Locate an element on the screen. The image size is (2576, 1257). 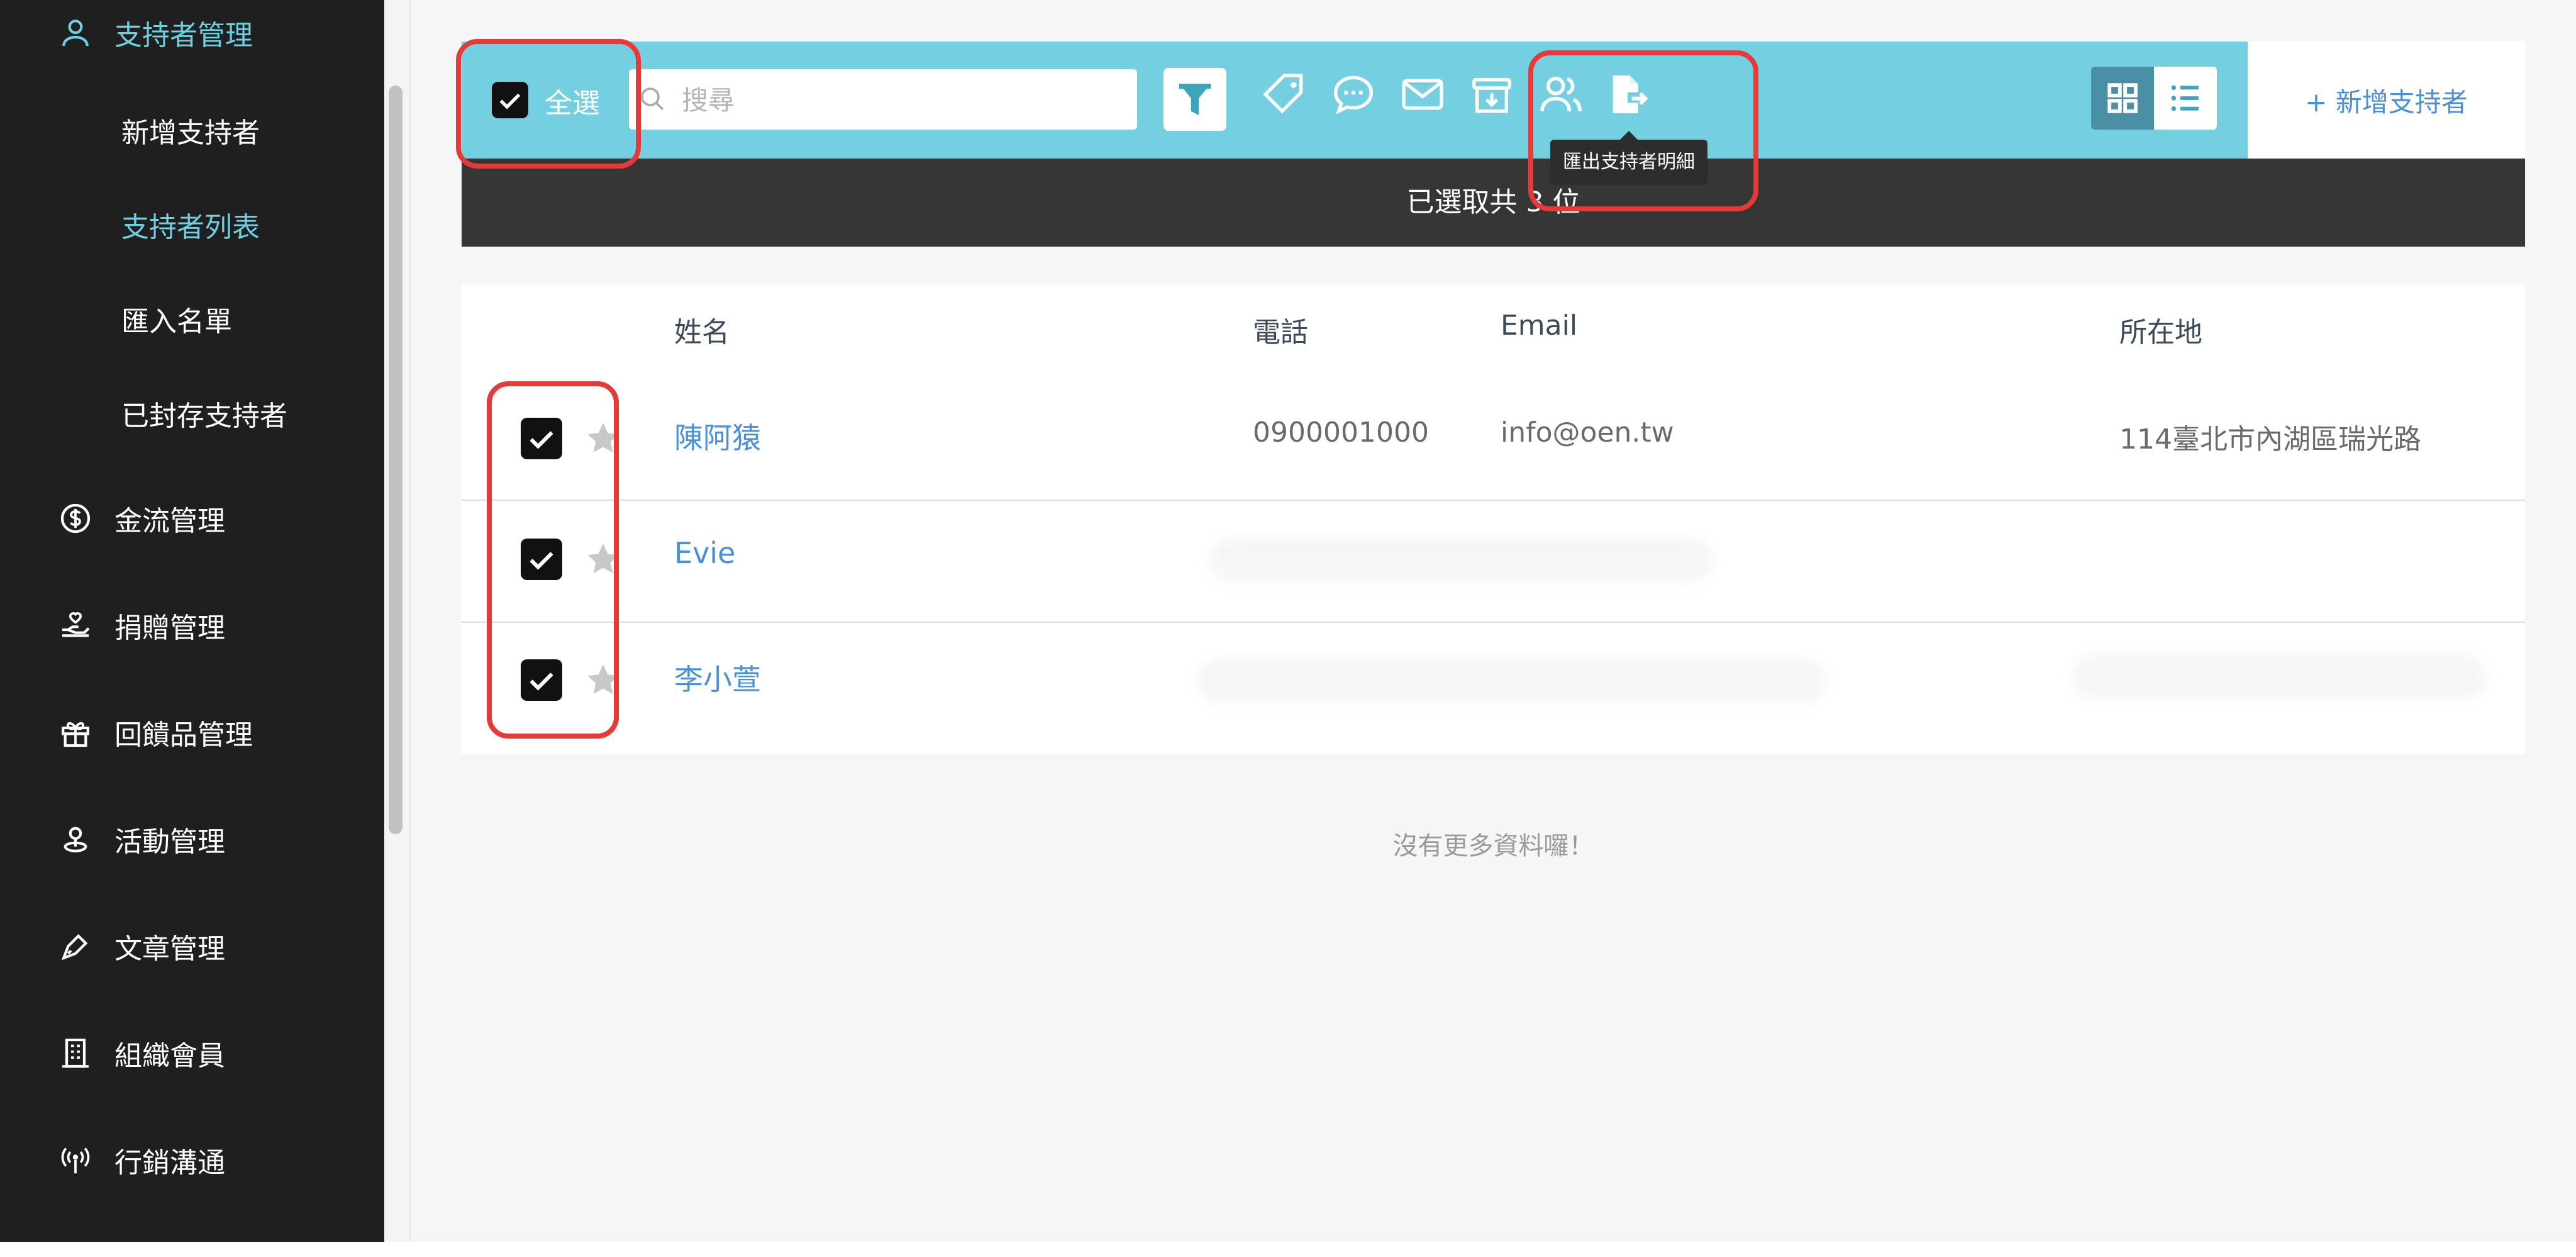
sidebar-subitem-import-list: 匯入名單 is located at coordinates (176, 322).